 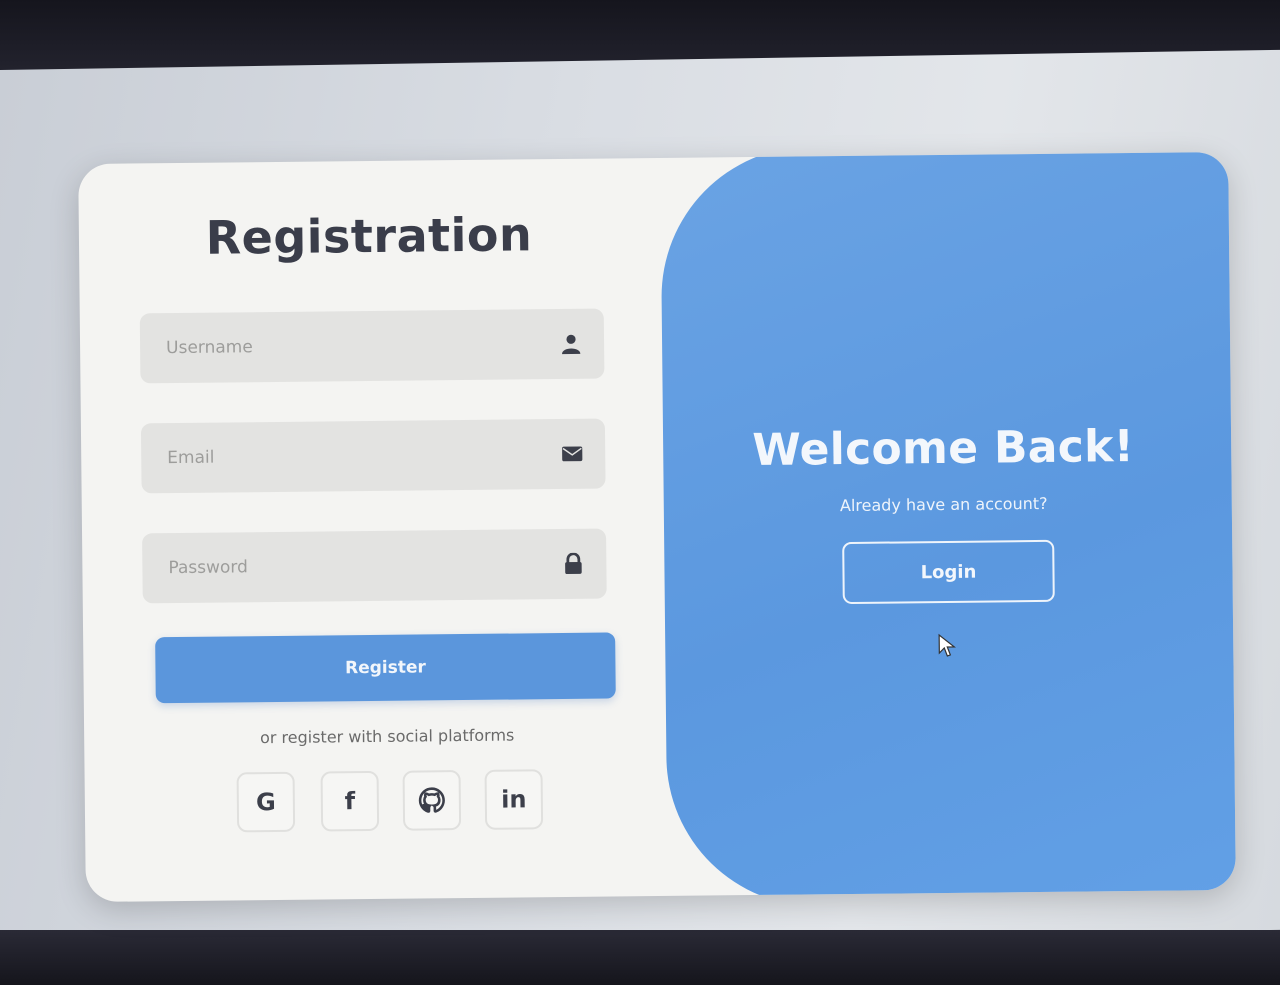 I want to click on social-register-text: or register with social platforms, so click(x=387, y=736).